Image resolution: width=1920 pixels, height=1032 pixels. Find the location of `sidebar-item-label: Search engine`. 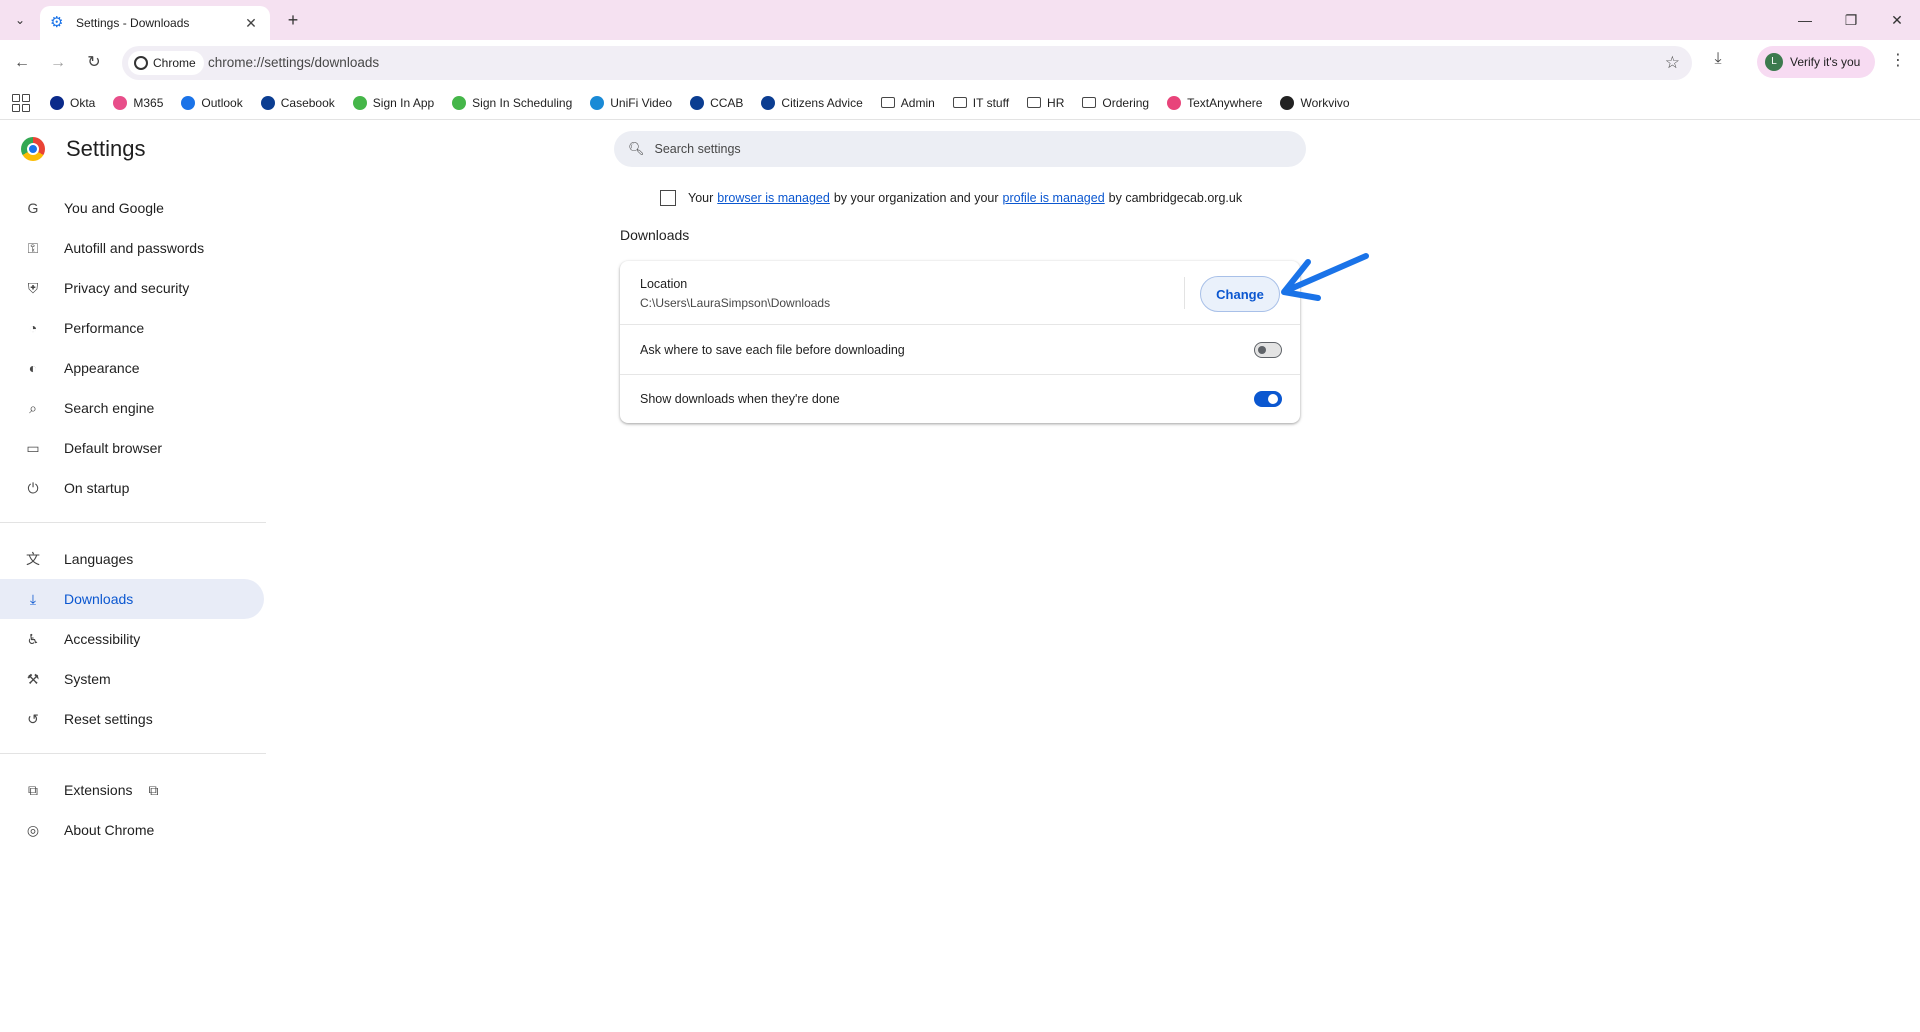

sidebar-item-label: Search engine is located at coordinates (109, 408).